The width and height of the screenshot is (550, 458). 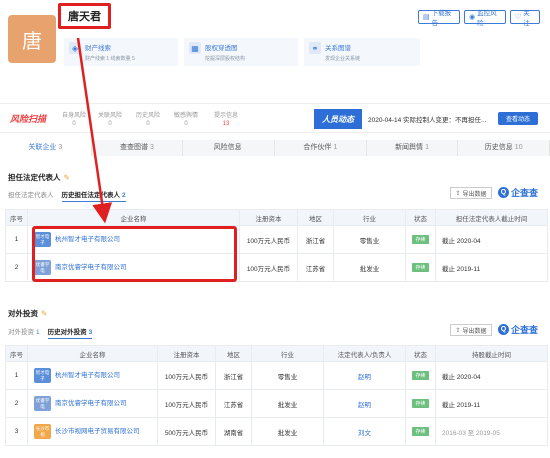 What do you see at coordinates (441, 18) in the screenshot?
I see `download-report-label: 下载报告` at bounding box center [441, 18].